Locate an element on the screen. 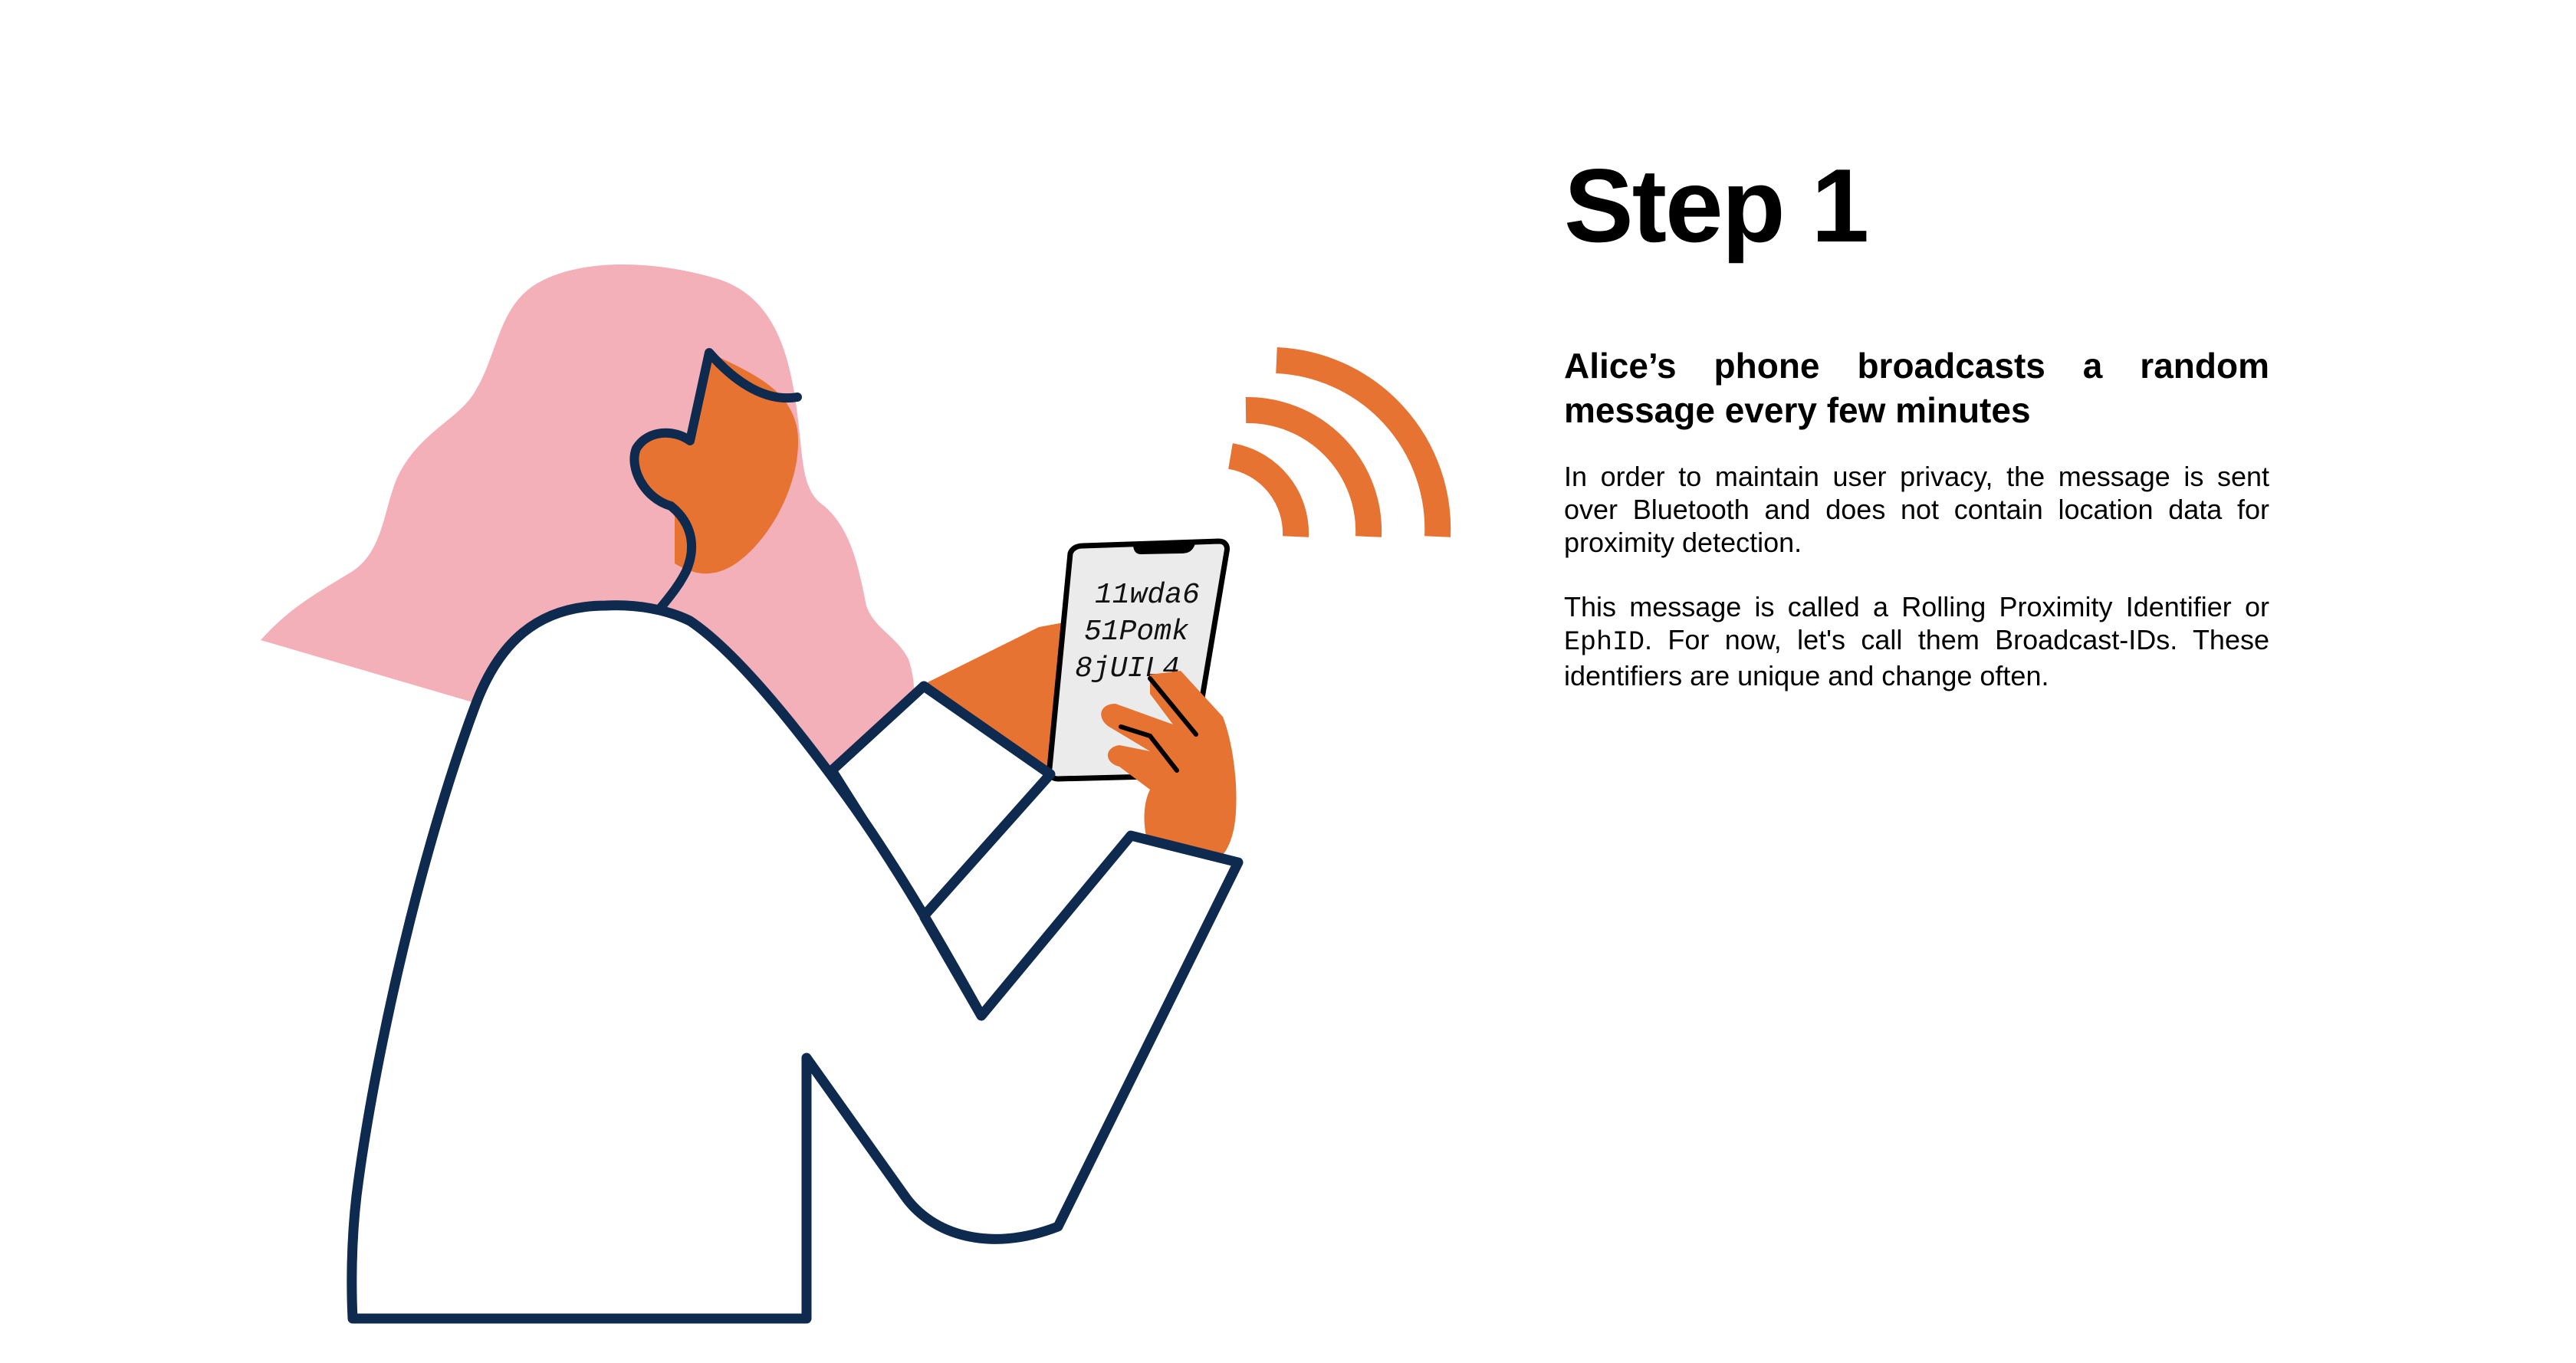 Image resolution: width=2576 pixels, height=1363 pixels. phone-code-line-2: 51Pomk is located at coordinates (1136, 633).